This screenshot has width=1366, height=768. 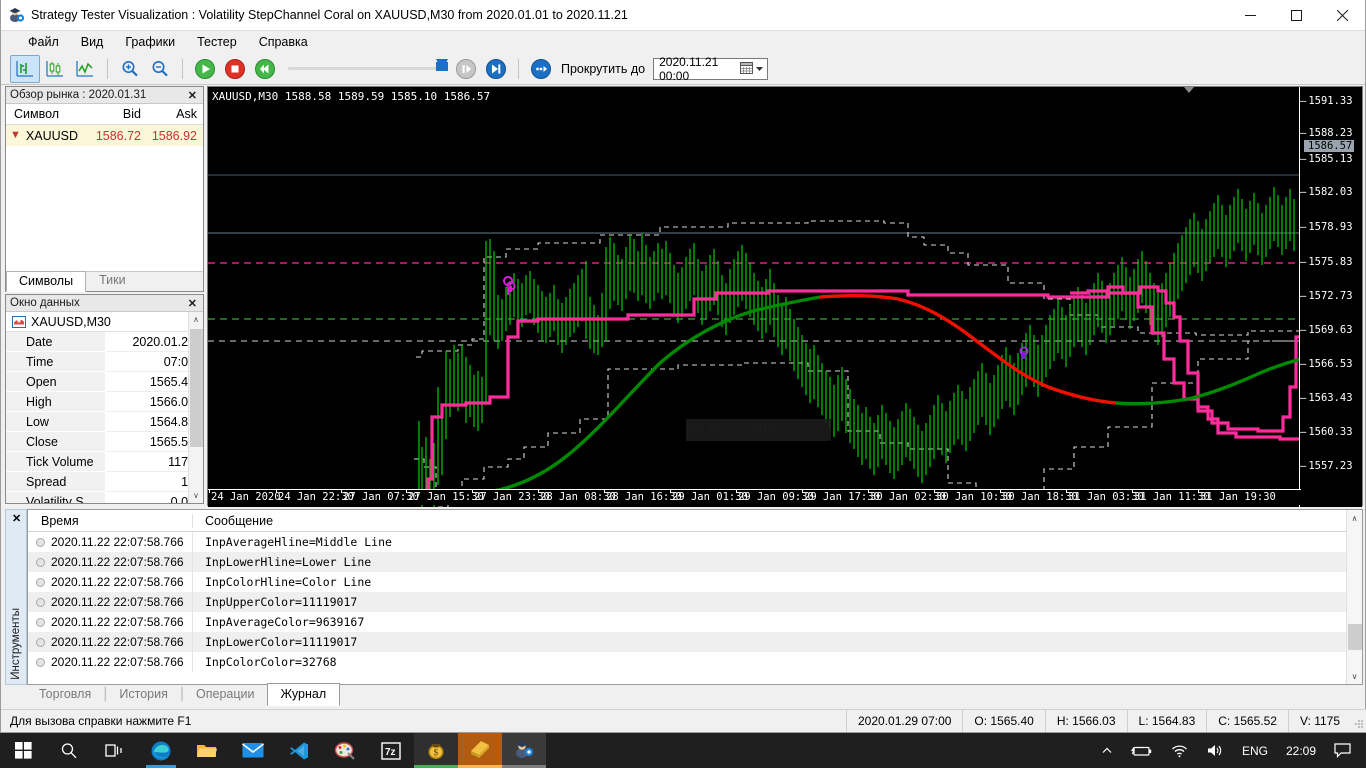 I want to click on paint-icon, so click(x=345, y=750).